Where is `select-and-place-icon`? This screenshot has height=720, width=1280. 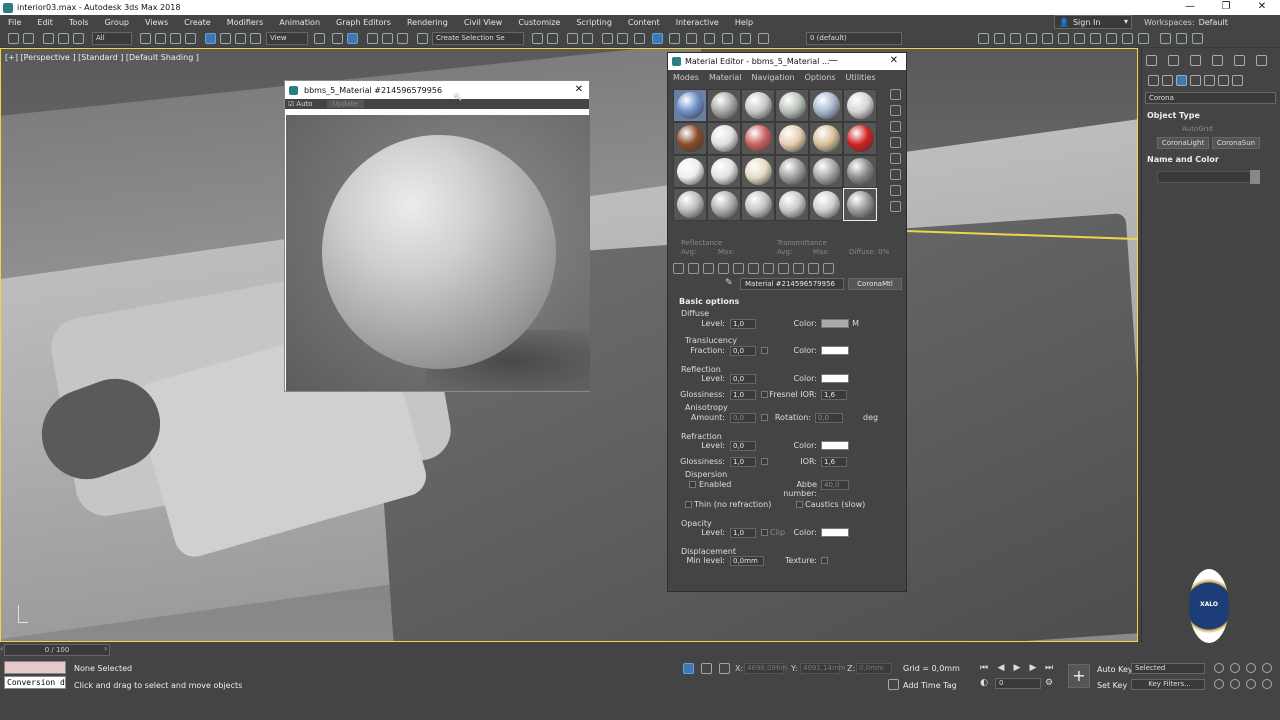 select-and-place-icon is located at coordinates (255, 38).